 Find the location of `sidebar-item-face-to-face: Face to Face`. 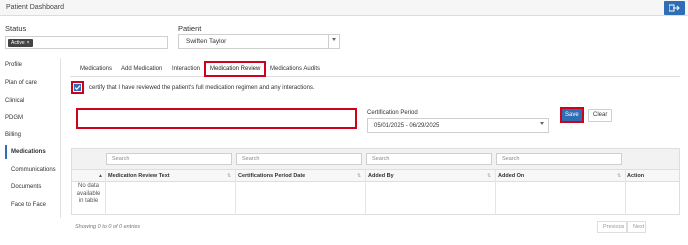

sidebar-item-face-to-face: Face to Face is located at coordinates (28, 205).